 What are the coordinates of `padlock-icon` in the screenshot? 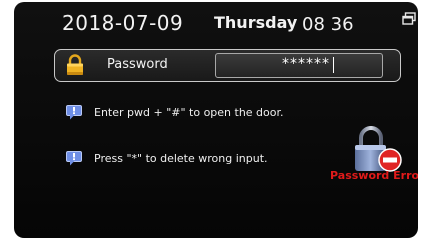 It's located at (75, 65).